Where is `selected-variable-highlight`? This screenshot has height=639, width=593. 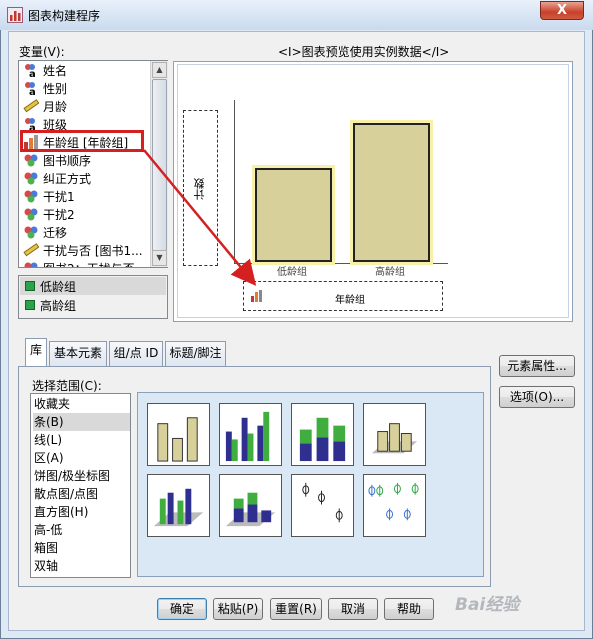 selected-variable-highlight is located at coordinates (82, 141).